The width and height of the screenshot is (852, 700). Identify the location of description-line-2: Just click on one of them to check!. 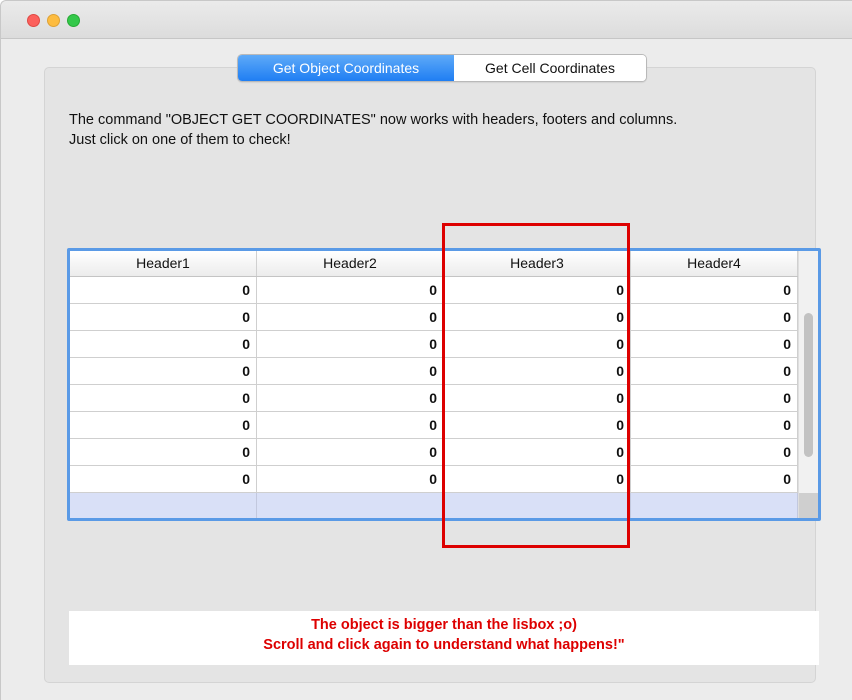
(180, 140).